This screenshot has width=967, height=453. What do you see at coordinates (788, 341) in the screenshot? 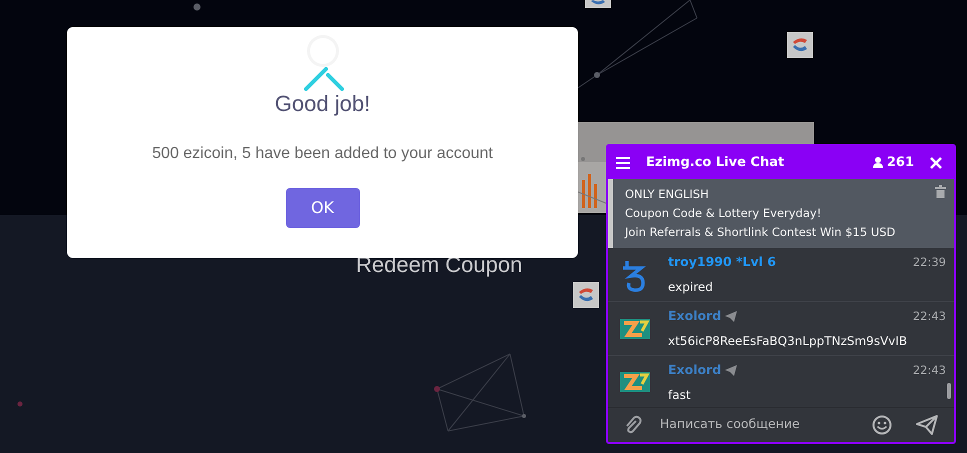
I see `message-text: xt56icP8ReeEsFaBQ3nLppTNzSm9sVvIB` at bounding box center [788, 341].